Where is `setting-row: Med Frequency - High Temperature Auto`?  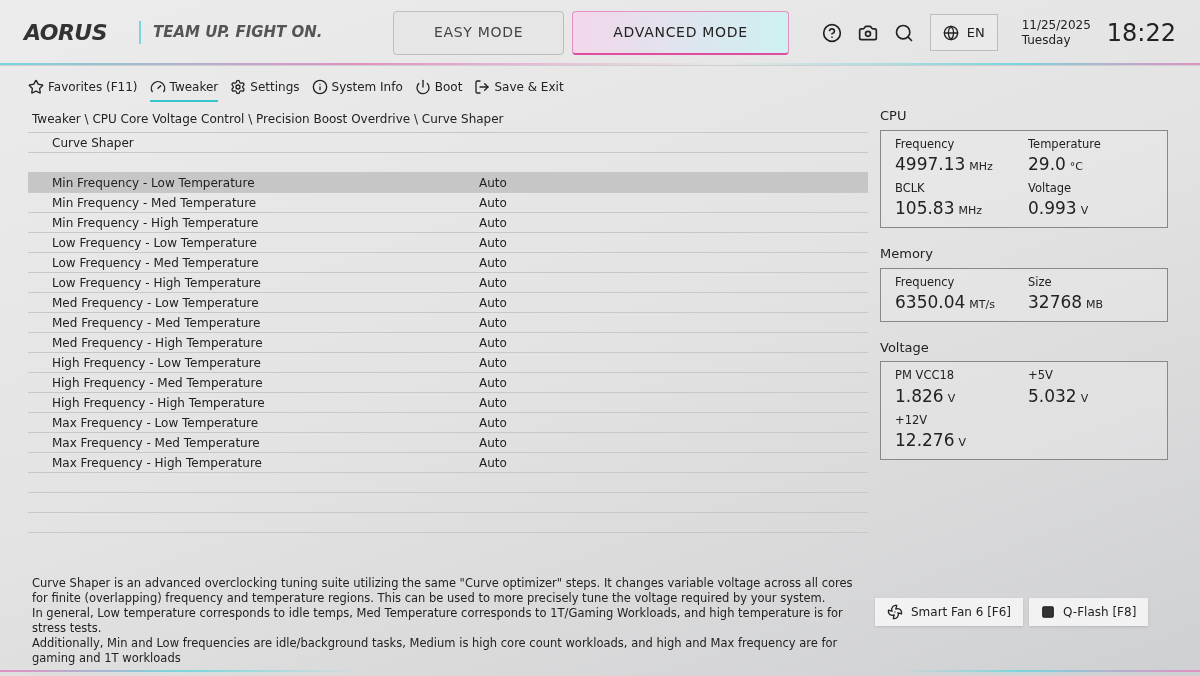 setting-row: Med Frequency - High Temperature Auto is located at coordinates (448, 343).